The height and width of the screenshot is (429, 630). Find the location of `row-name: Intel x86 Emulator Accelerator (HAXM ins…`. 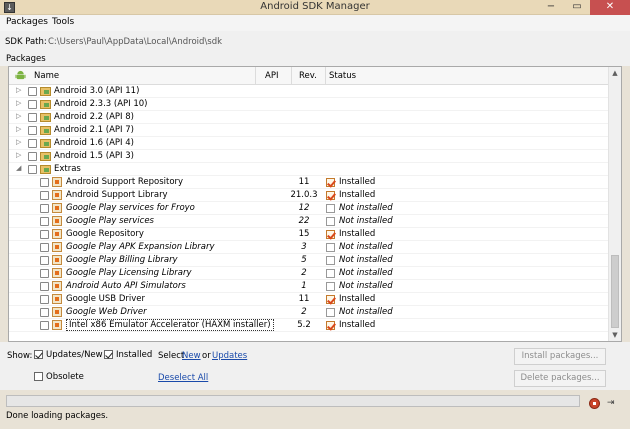

row-name: Intel x86 Emulator Accelerator (HAXM ins… is located at coordinates (170, 325).